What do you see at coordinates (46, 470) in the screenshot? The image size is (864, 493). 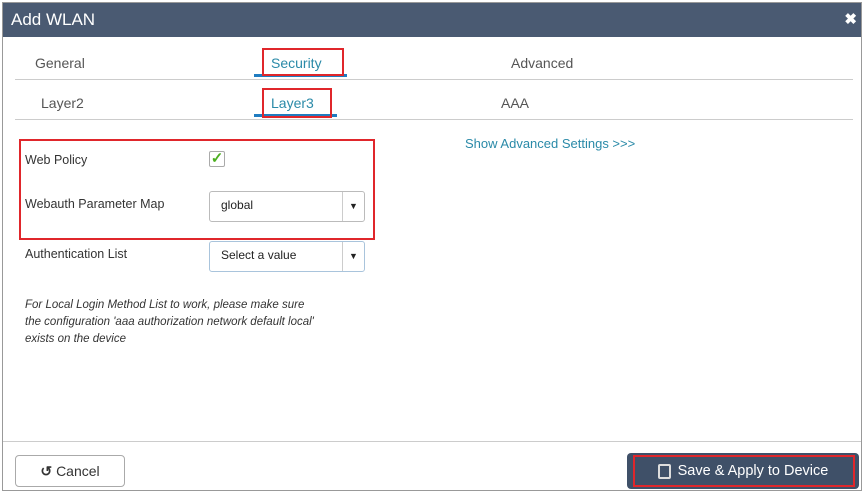 I see `undo-icon: ↺` at bounding box center [46, 470].